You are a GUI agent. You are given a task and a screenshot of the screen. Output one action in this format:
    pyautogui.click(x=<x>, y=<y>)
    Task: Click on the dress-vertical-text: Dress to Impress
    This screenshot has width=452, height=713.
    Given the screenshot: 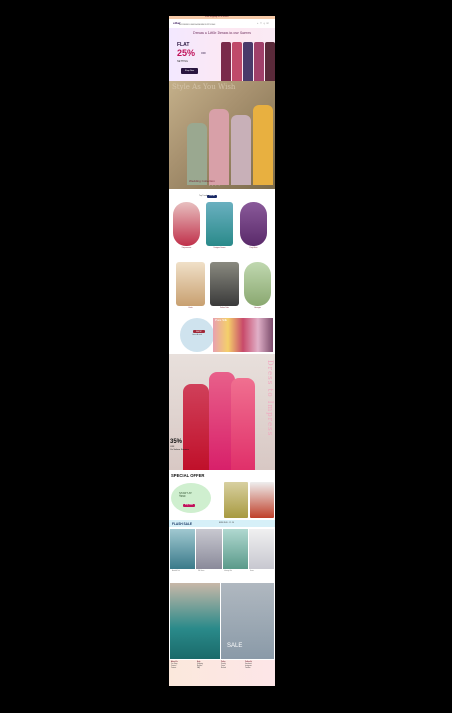 What is the action you would take?
    pyautogui.click(x=270, y=398)
    